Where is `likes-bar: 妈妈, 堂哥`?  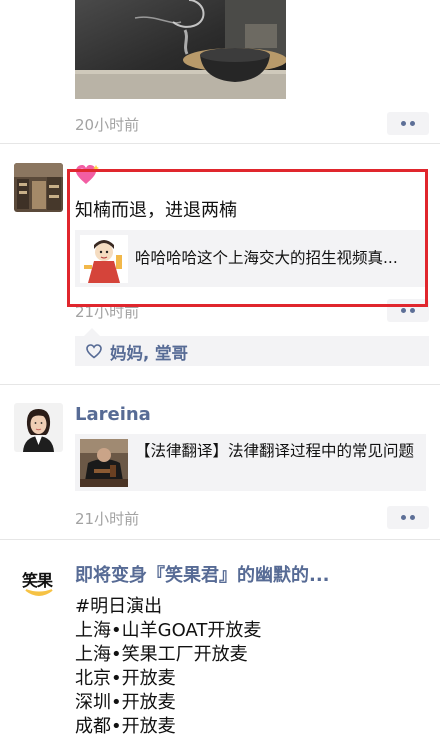 likes-bar: 妈妈, 堂哥 is located at coordinates (252, 351).